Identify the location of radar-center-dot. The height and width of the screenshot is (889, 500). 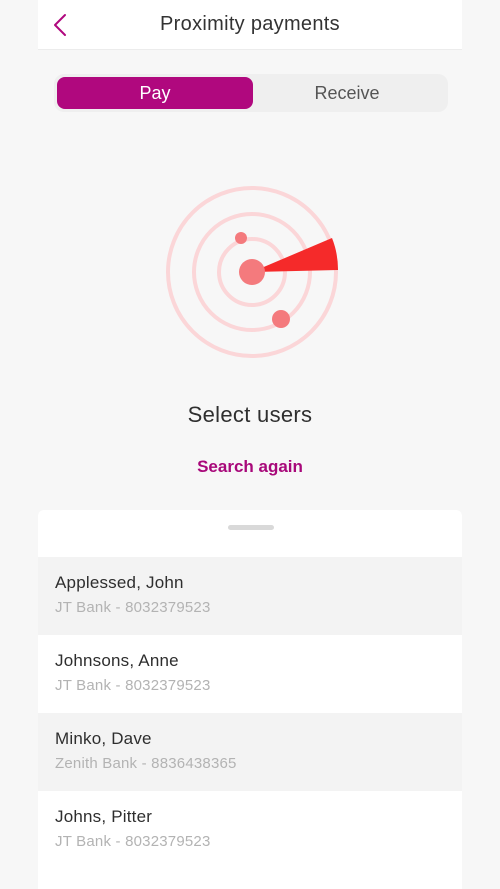
(252, 272).